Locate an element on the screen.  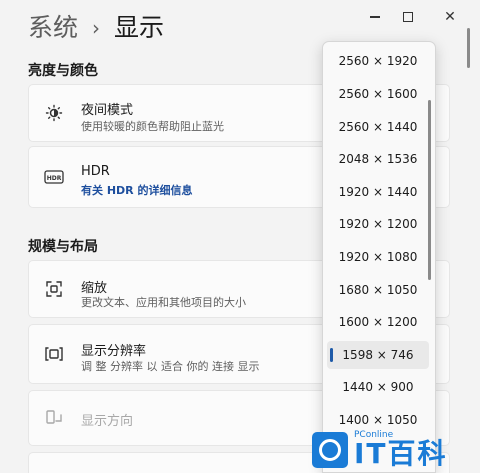
resolution-option: 2560 × 1440 is located at coordinates (378, 127).